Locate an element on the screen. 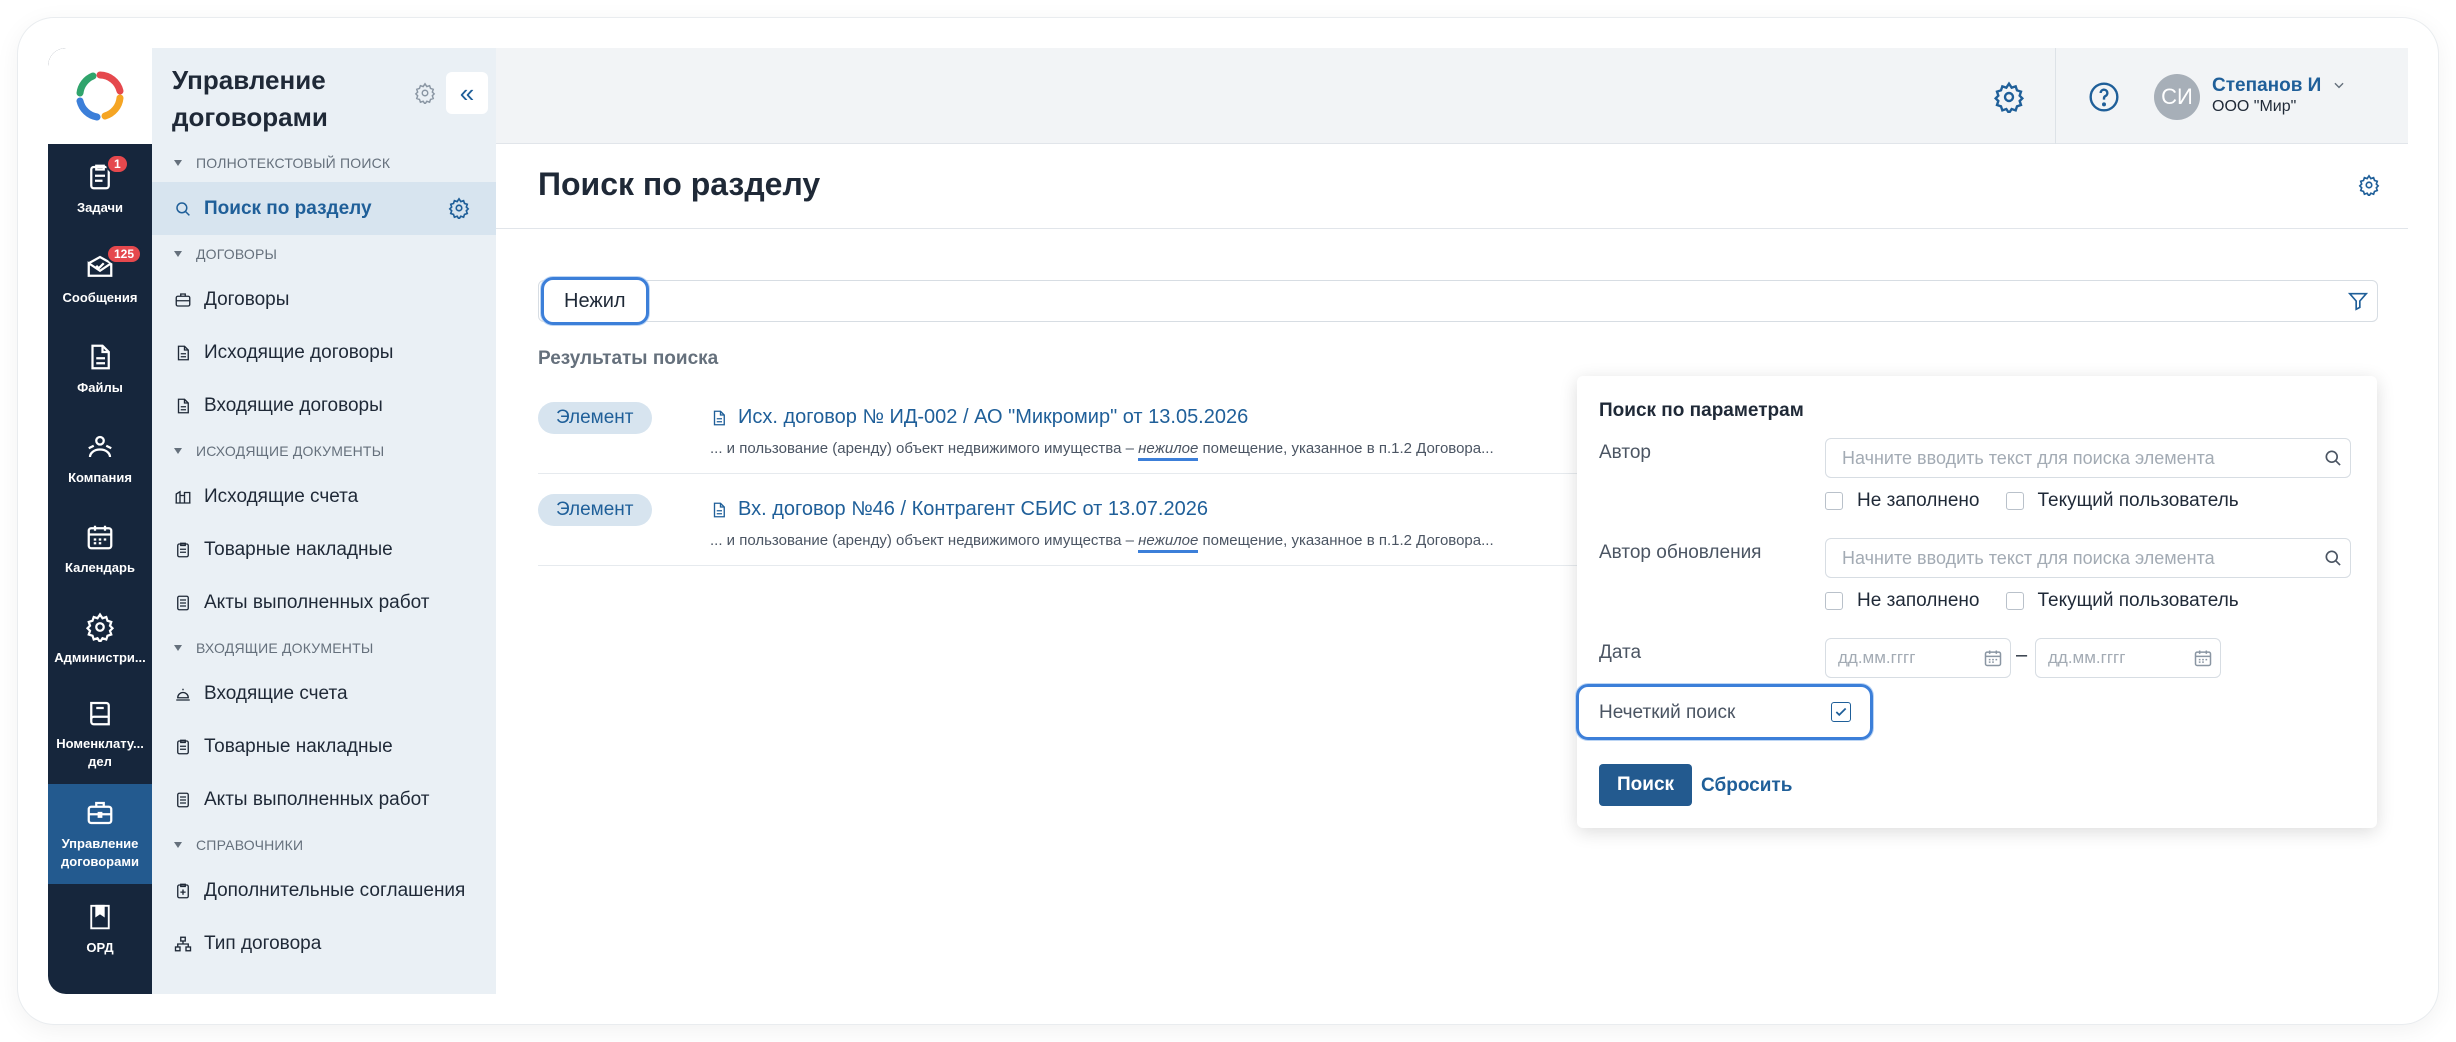 This screenshot has width=2456, height=1042. sidebar-item-label: Тип договора is located at coordinates (263, 943).